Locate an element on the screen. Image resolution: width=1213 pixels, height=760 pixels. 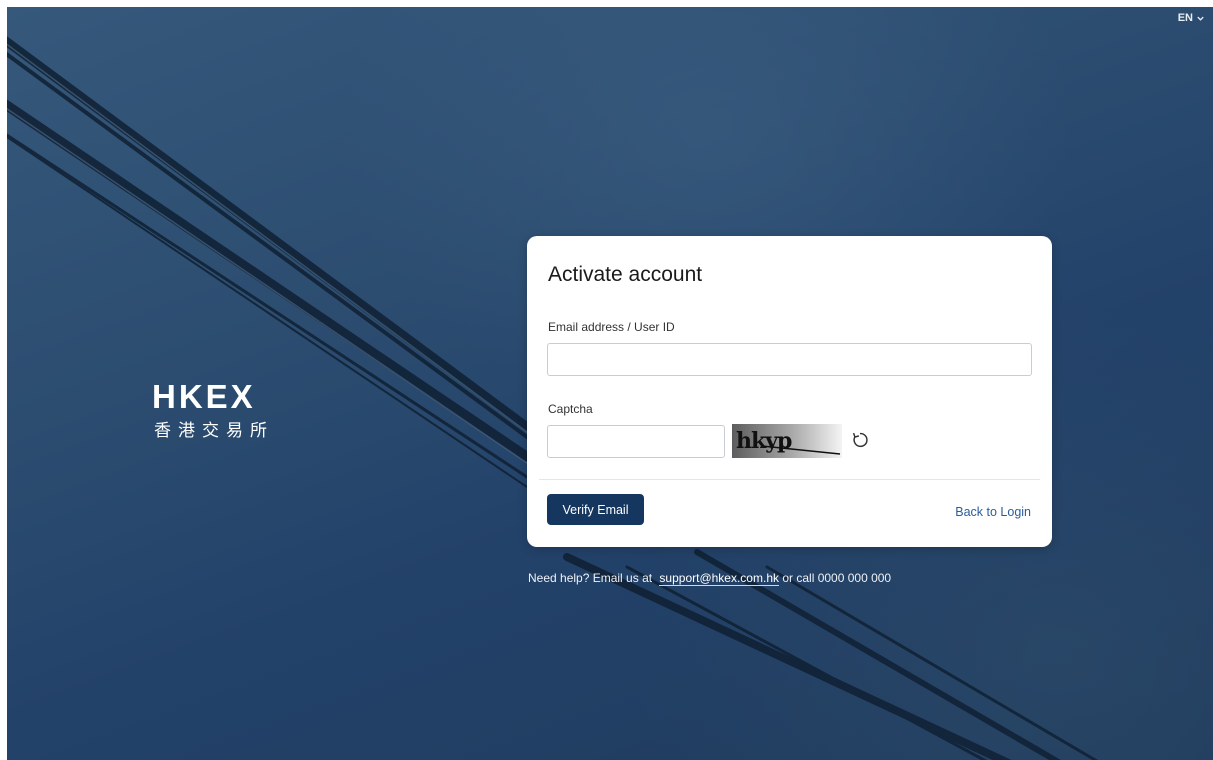
language-label: EN is located at coordinates (1185, 18).